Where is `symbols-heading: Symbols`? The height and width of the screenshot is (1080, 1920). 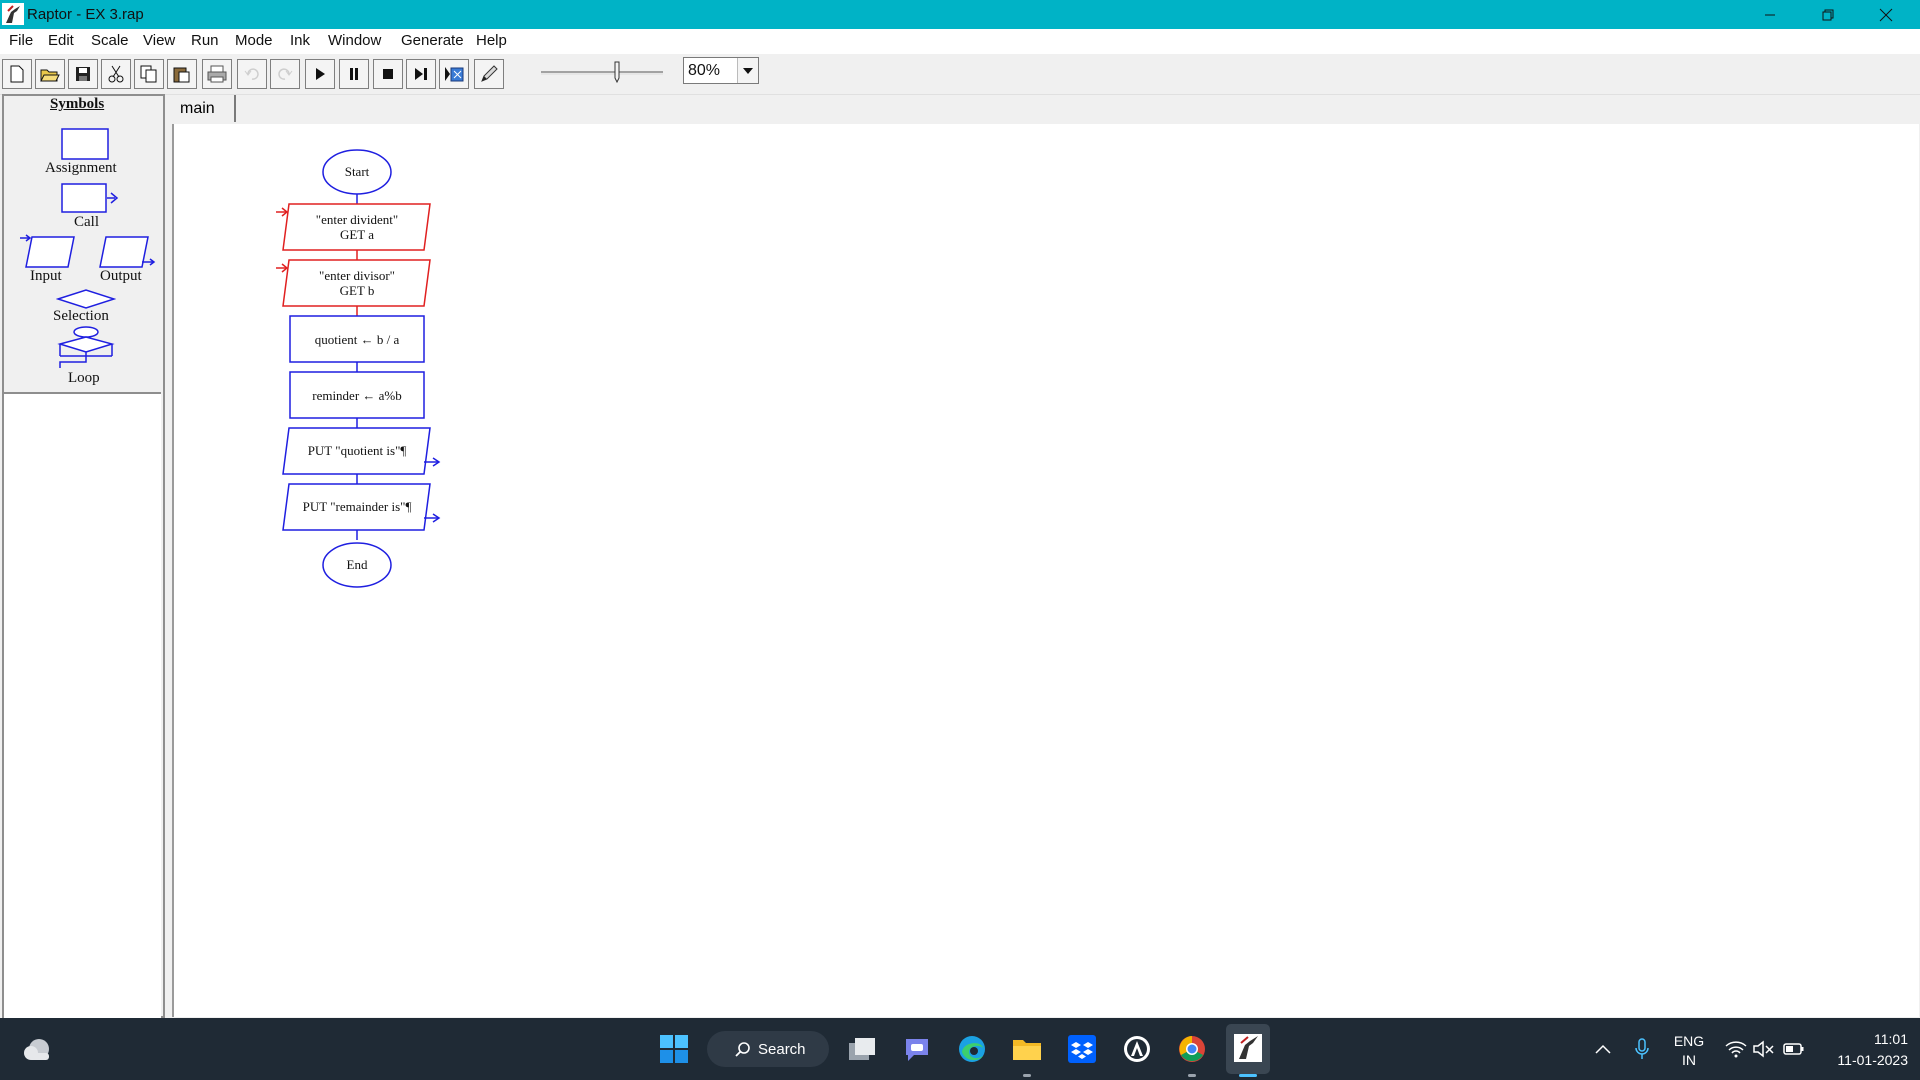
symbols-heading: Symbols is located at coordinates (77, 104).